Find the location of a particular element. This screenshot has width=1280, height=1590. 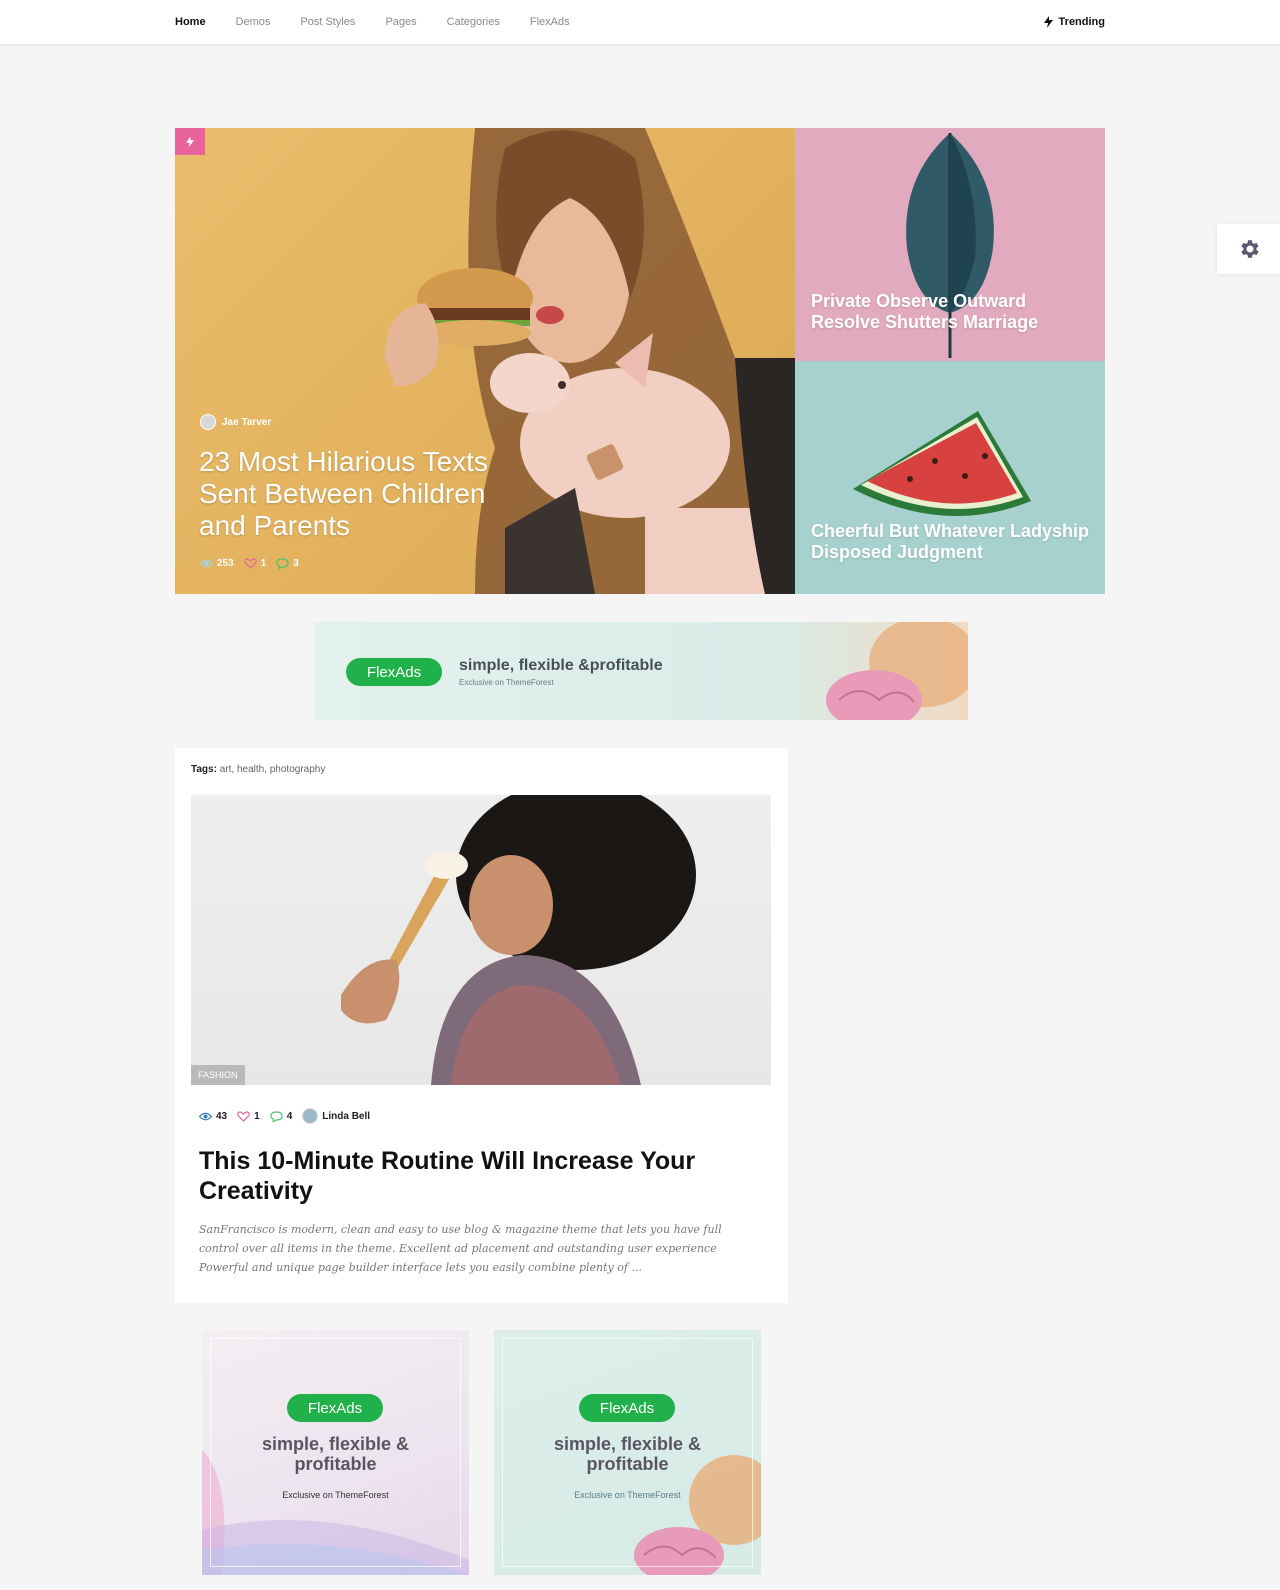

comments-stat: 3 is located at coordinates (287, 563).